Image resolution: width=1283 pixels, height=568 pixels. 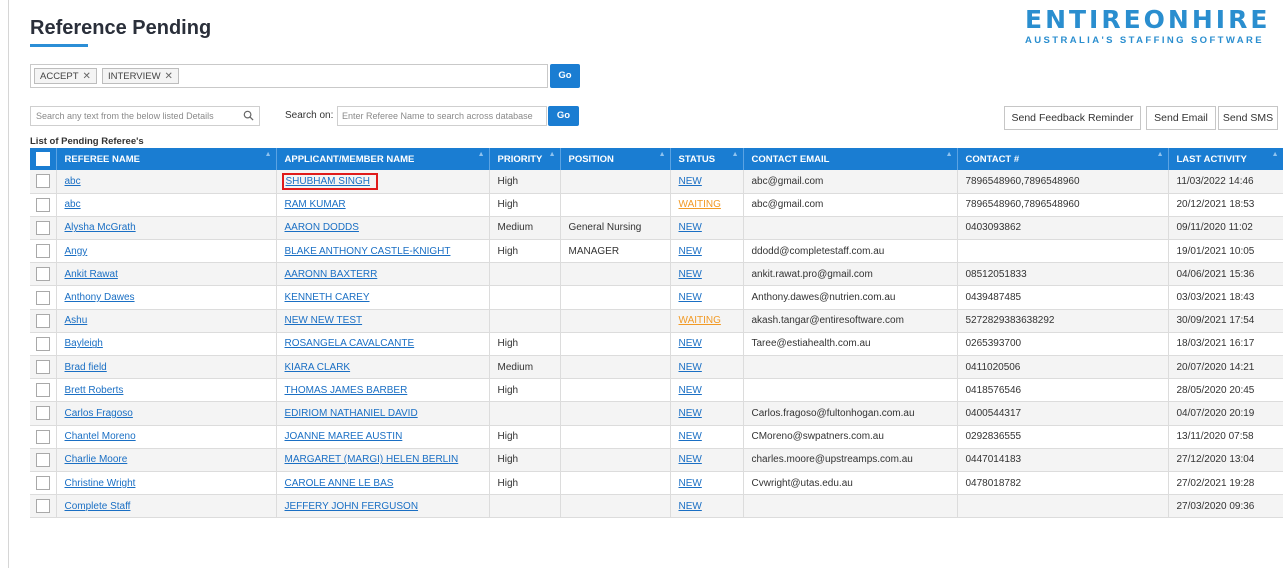 I want to click on column-header-last-activity: LAST ACTIVITY ▲, so click(x=1225, y=159).